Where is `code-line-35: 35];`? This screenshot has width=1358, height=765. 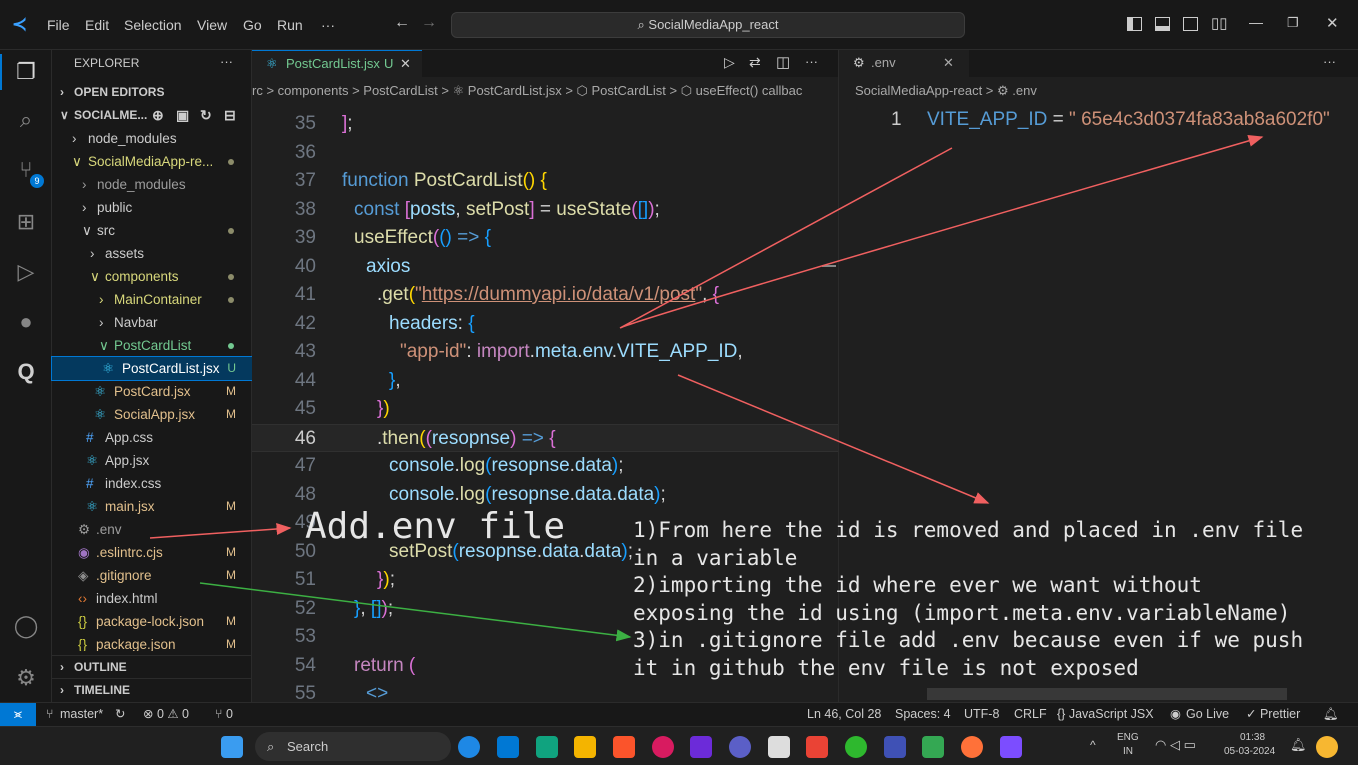 code-line-35: 35]; is located at coordinates (545, 124).